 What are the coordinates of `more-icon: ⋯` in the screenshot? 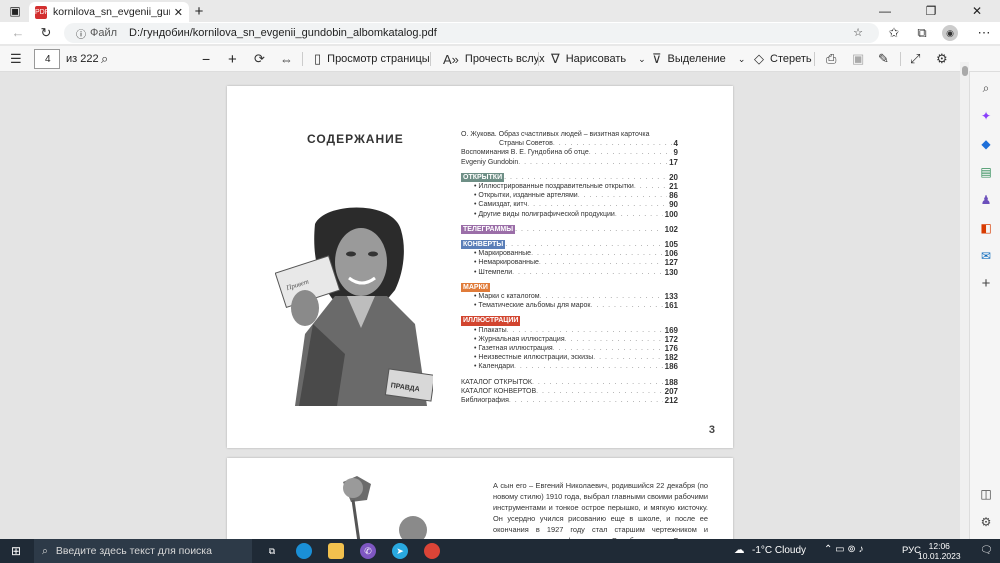 It's located at (984, 33).